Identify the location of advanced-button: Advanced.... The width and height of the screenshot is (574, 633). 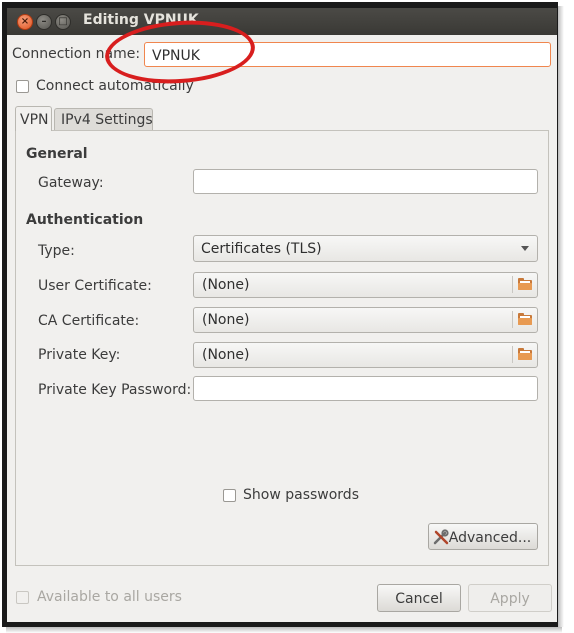
(483, 536).